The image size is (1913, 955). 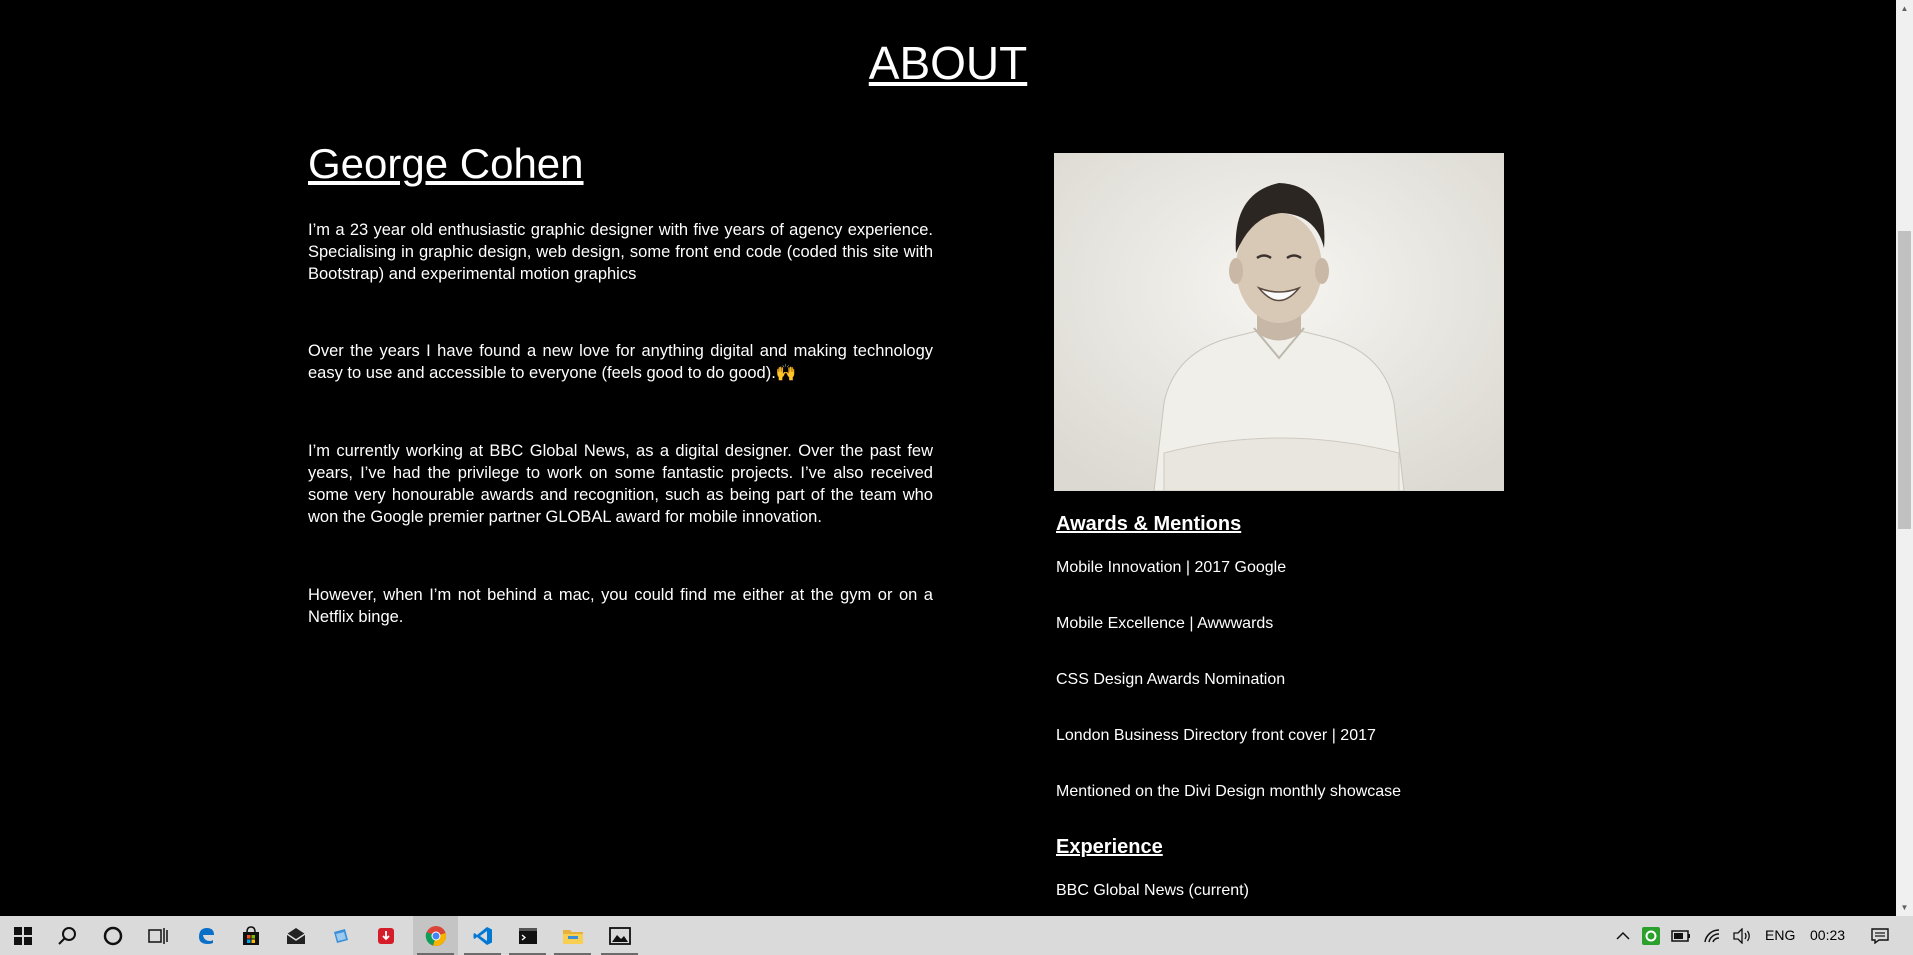 I want to click on page-title: ABOUT, so click(x=948, y=63).